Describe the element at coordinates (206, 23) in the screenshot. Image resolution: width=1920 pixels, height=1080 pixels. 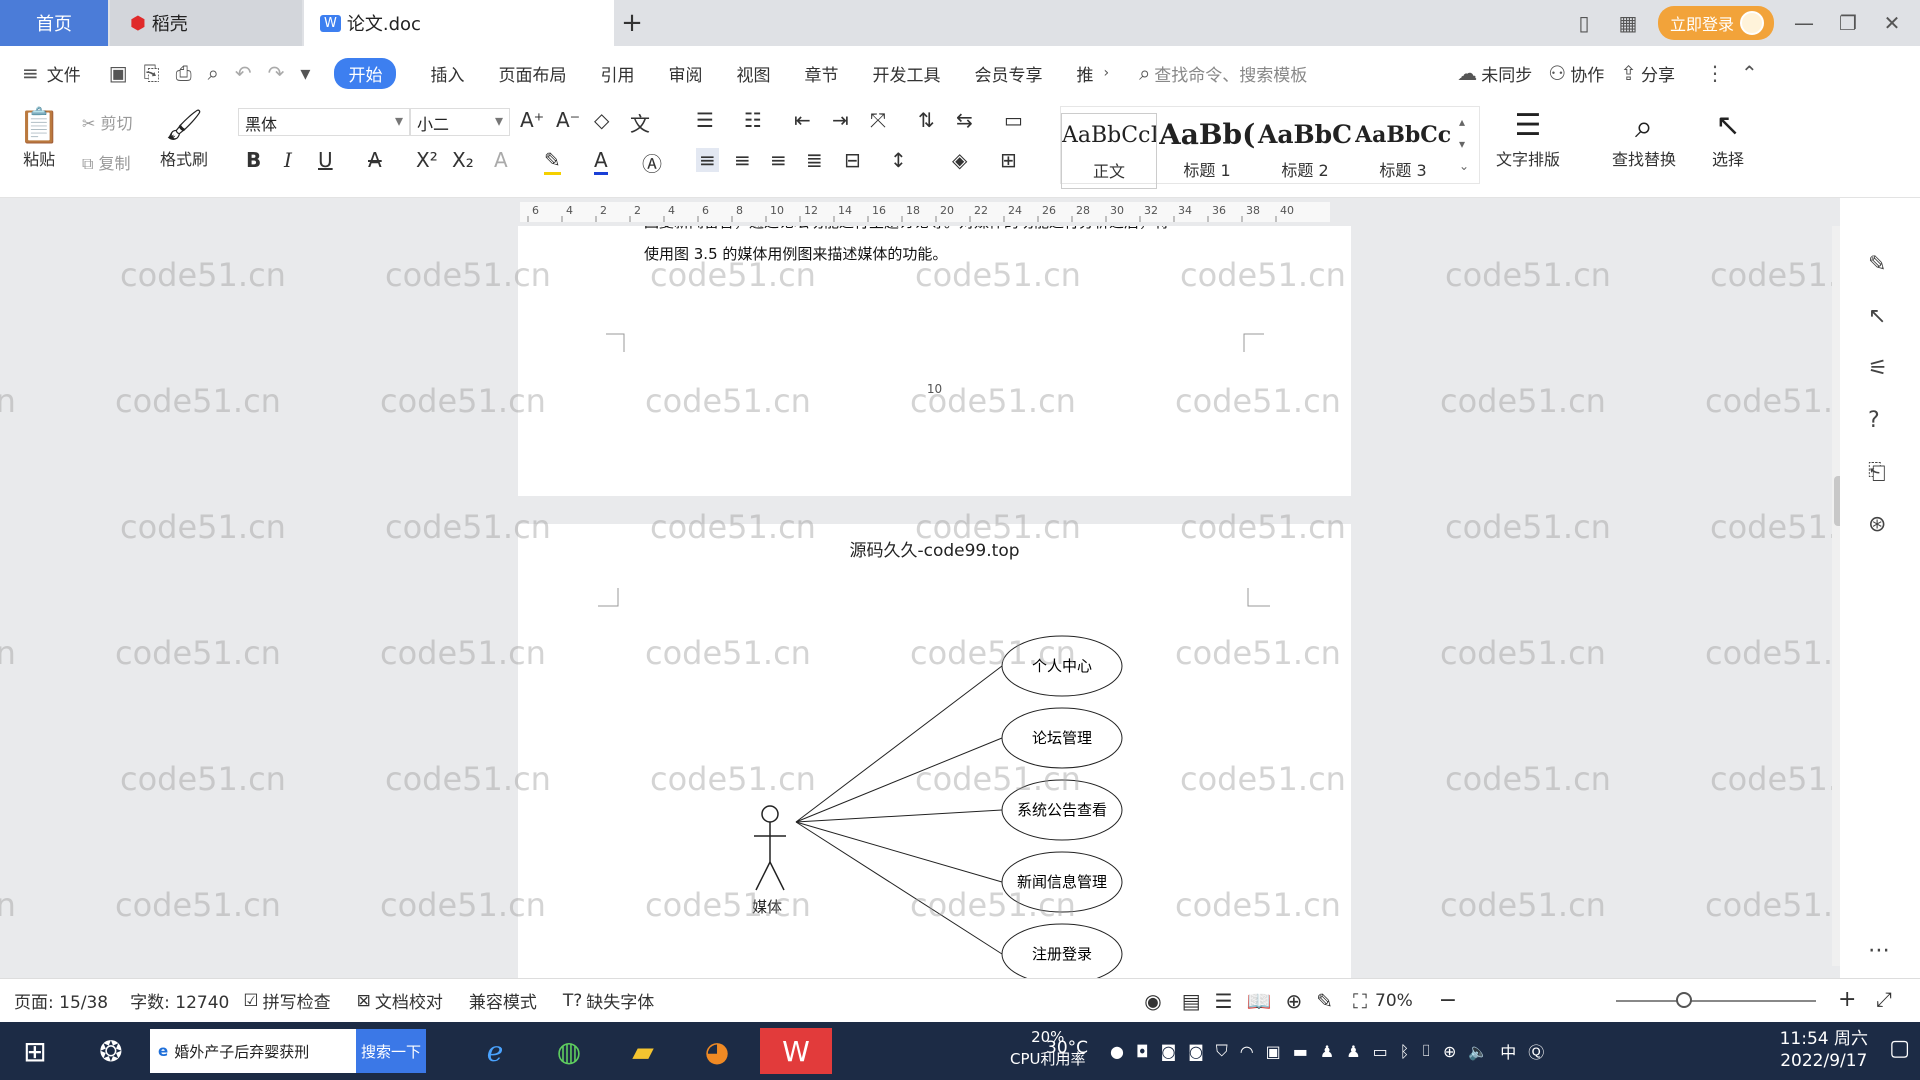
I see `tab-daoke: ⬢ 稻壳` at that location.